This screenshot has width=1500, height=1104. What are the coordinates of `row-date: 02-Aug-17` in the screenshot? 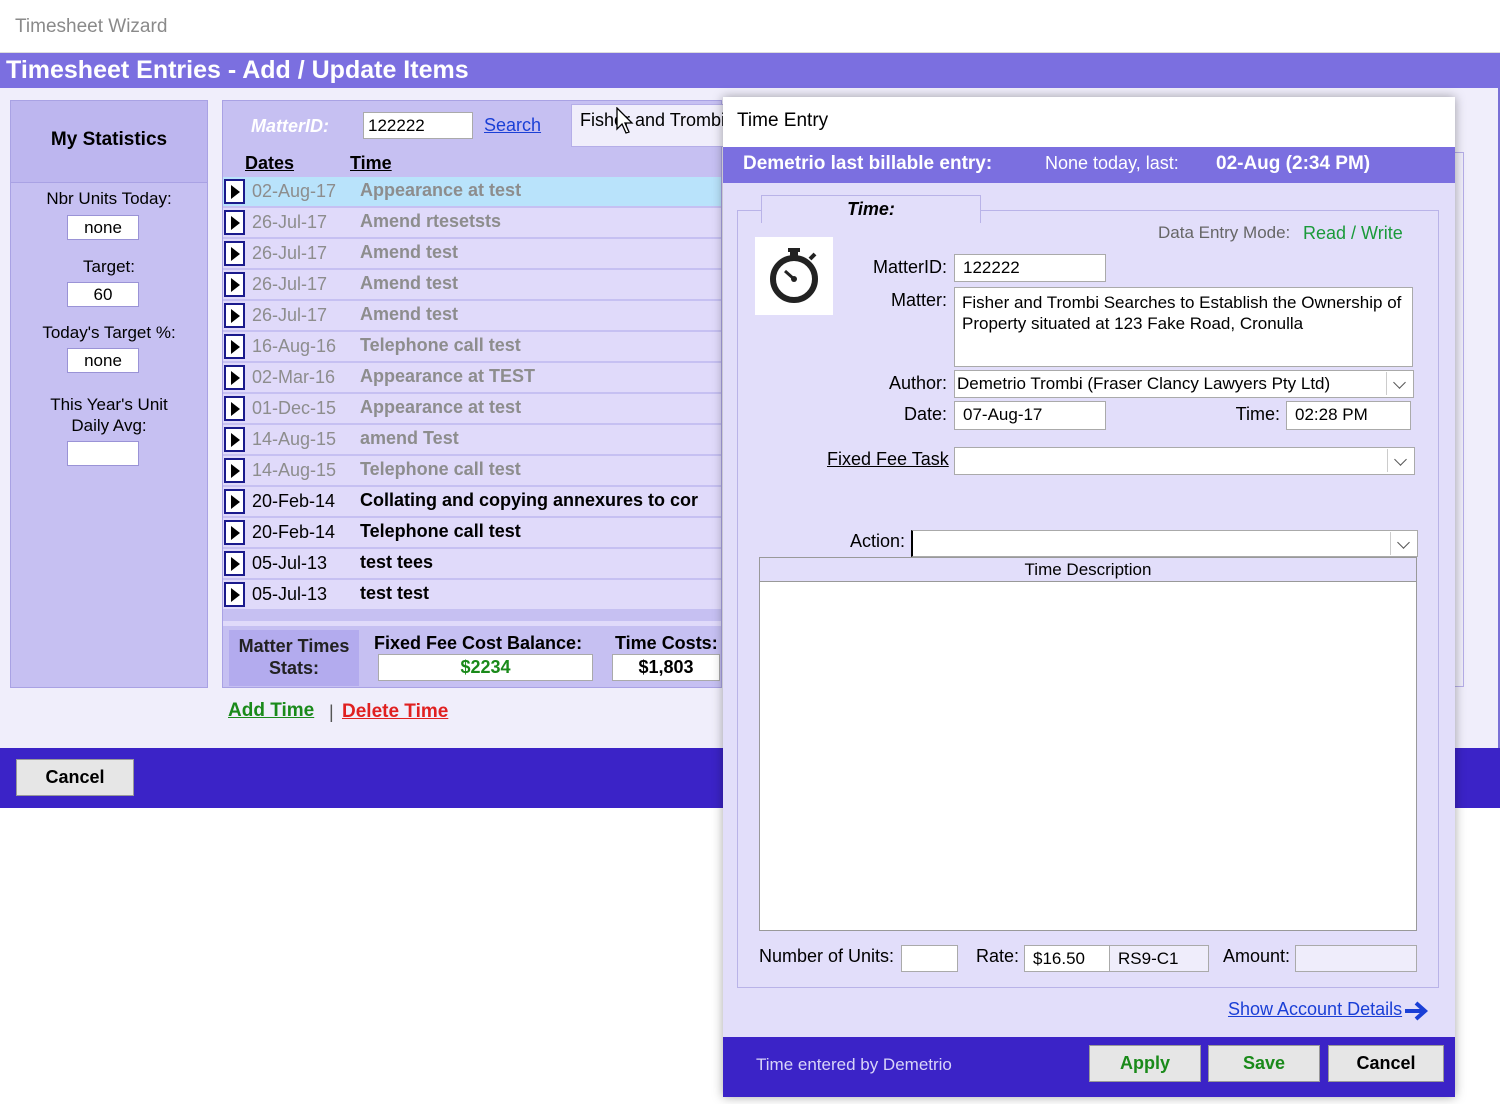 It's located at (294, 191).